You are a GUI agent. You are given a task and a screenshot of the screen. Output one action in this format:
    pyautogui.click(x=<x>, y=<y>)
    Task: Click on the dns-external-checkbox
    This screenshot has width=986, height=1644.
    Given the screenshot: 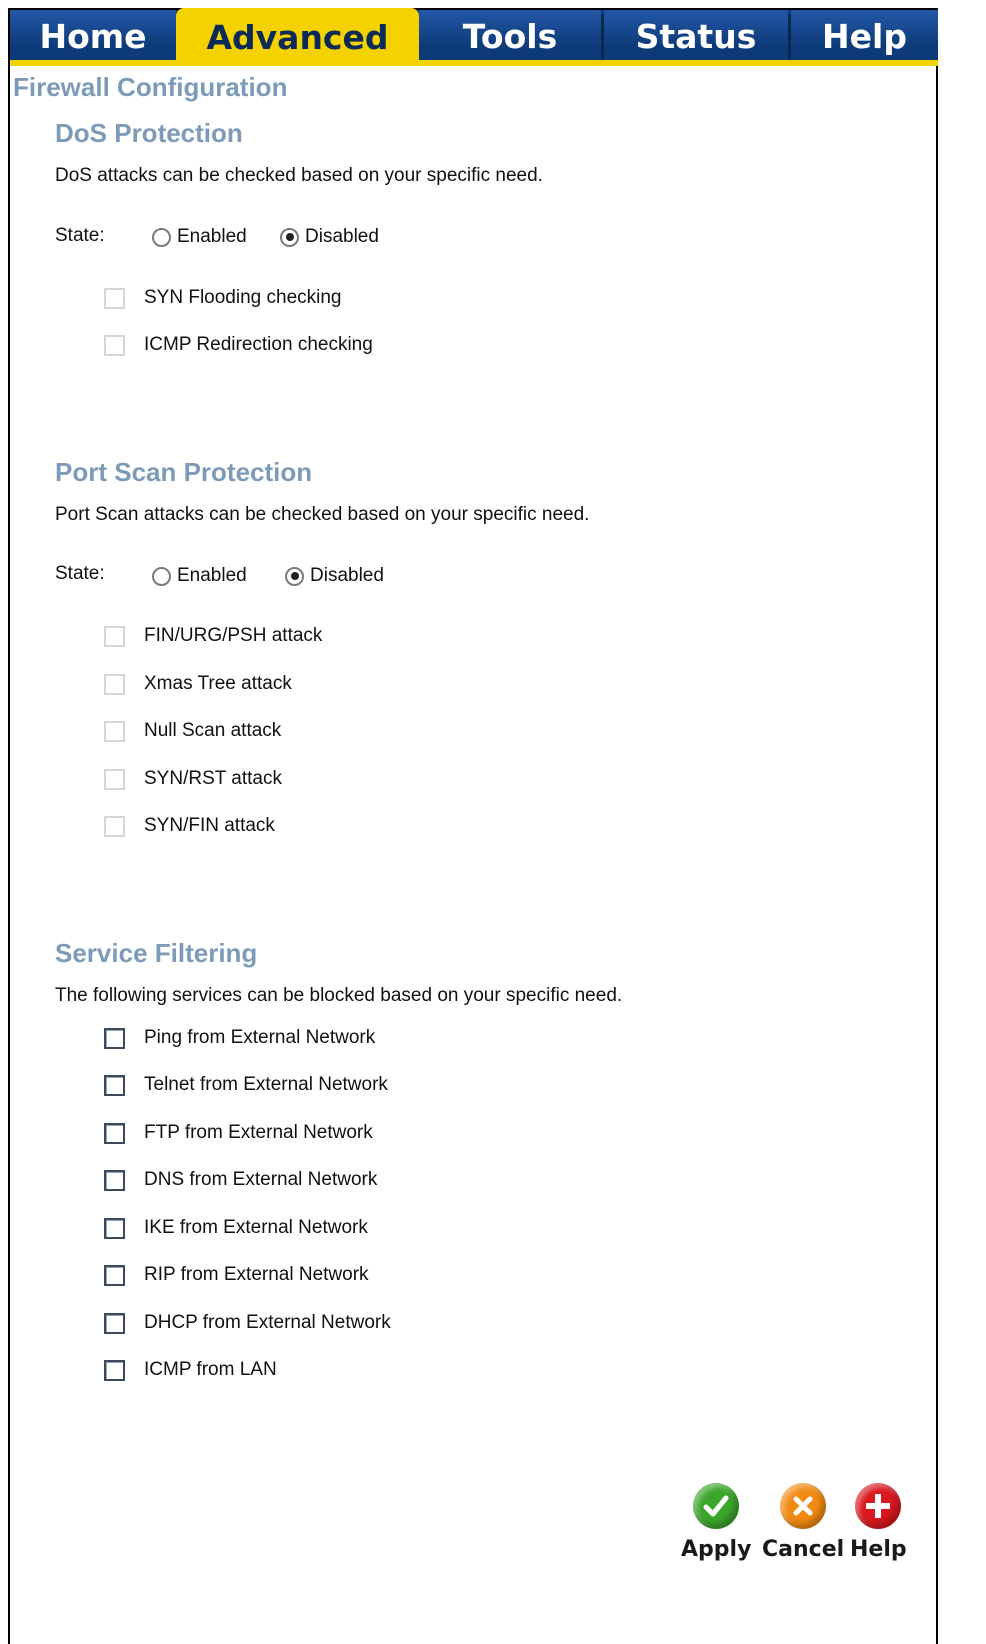 What is the action you would take?
    pyautogui.click(x=114, y=1180)
    